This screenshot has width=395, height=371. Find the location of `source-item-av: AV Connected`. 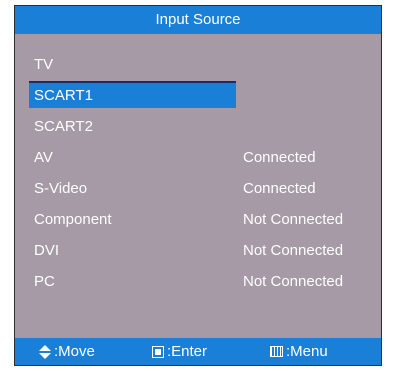

source-item-av: AV Connected is located at coordinates (198, 157).